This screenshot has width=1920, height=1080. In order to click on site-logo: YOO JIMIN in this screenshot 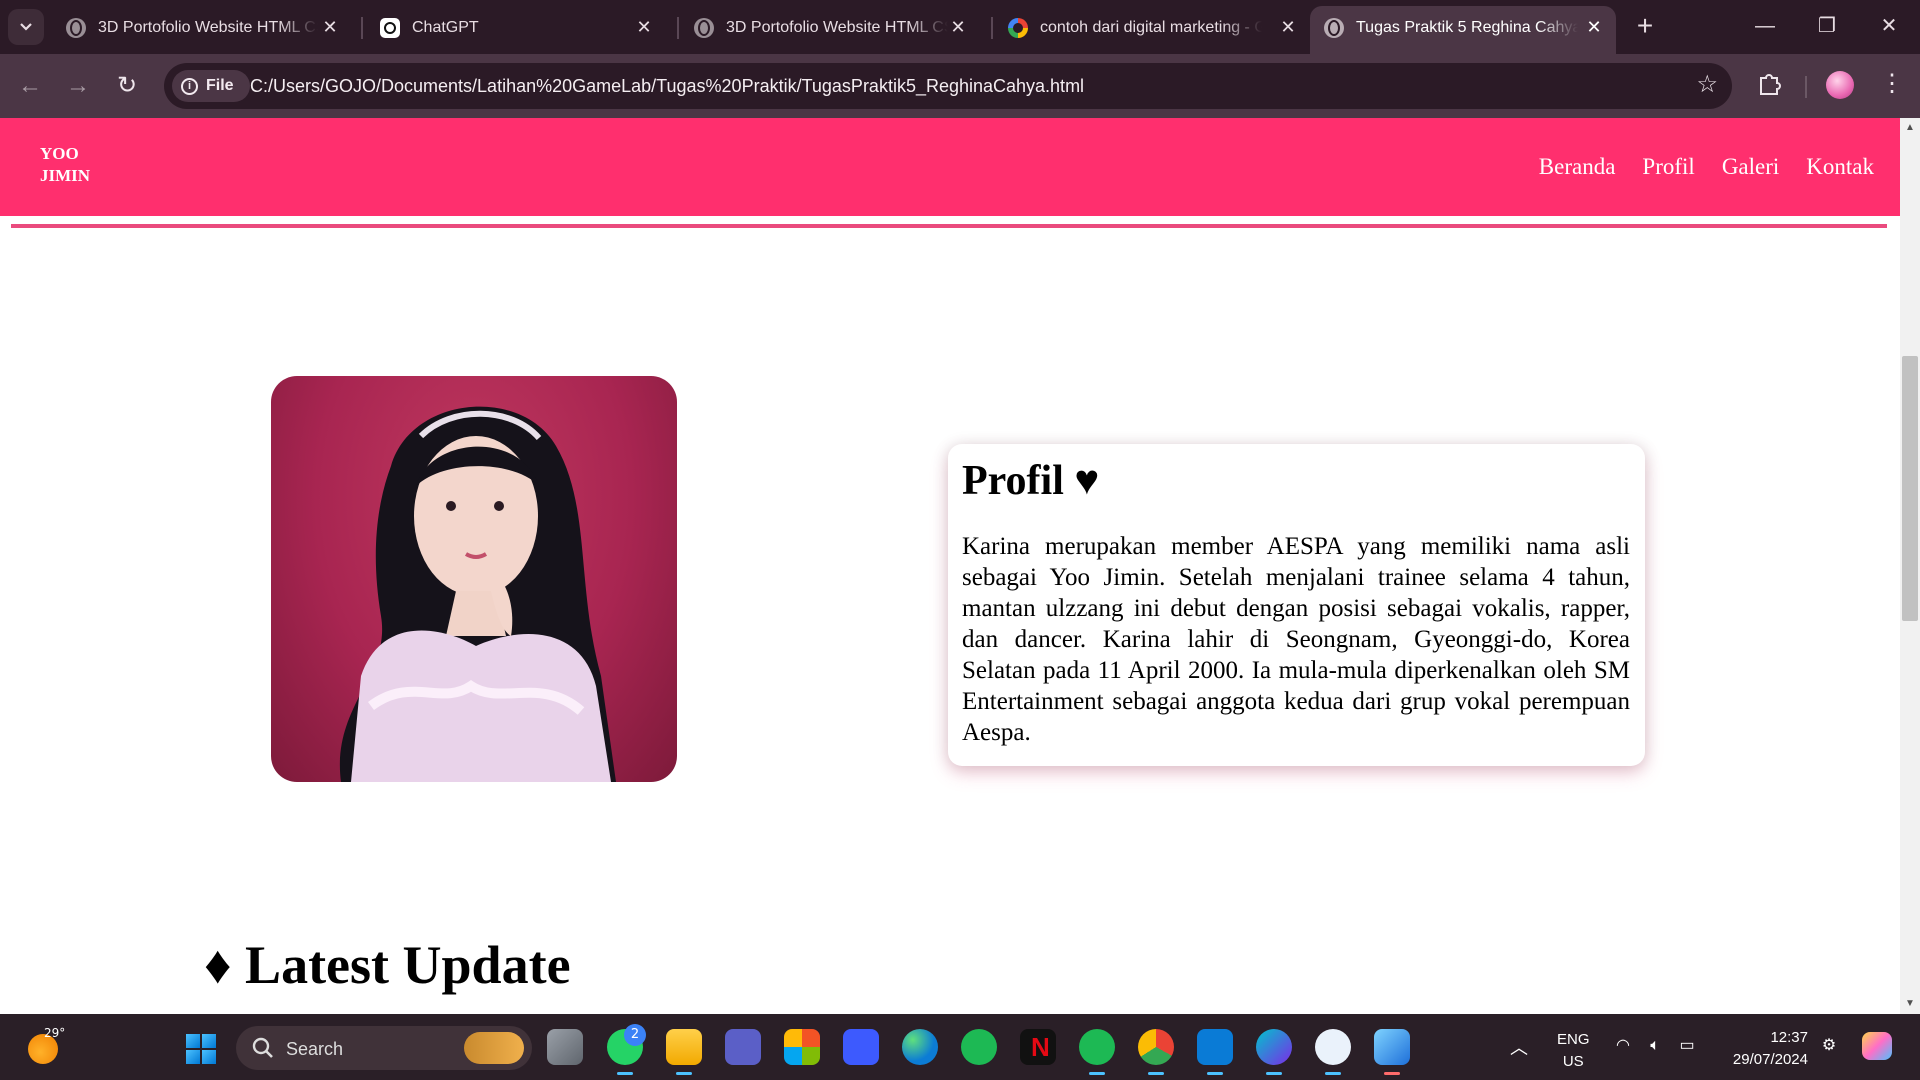, I will do `click(65, 165)`.